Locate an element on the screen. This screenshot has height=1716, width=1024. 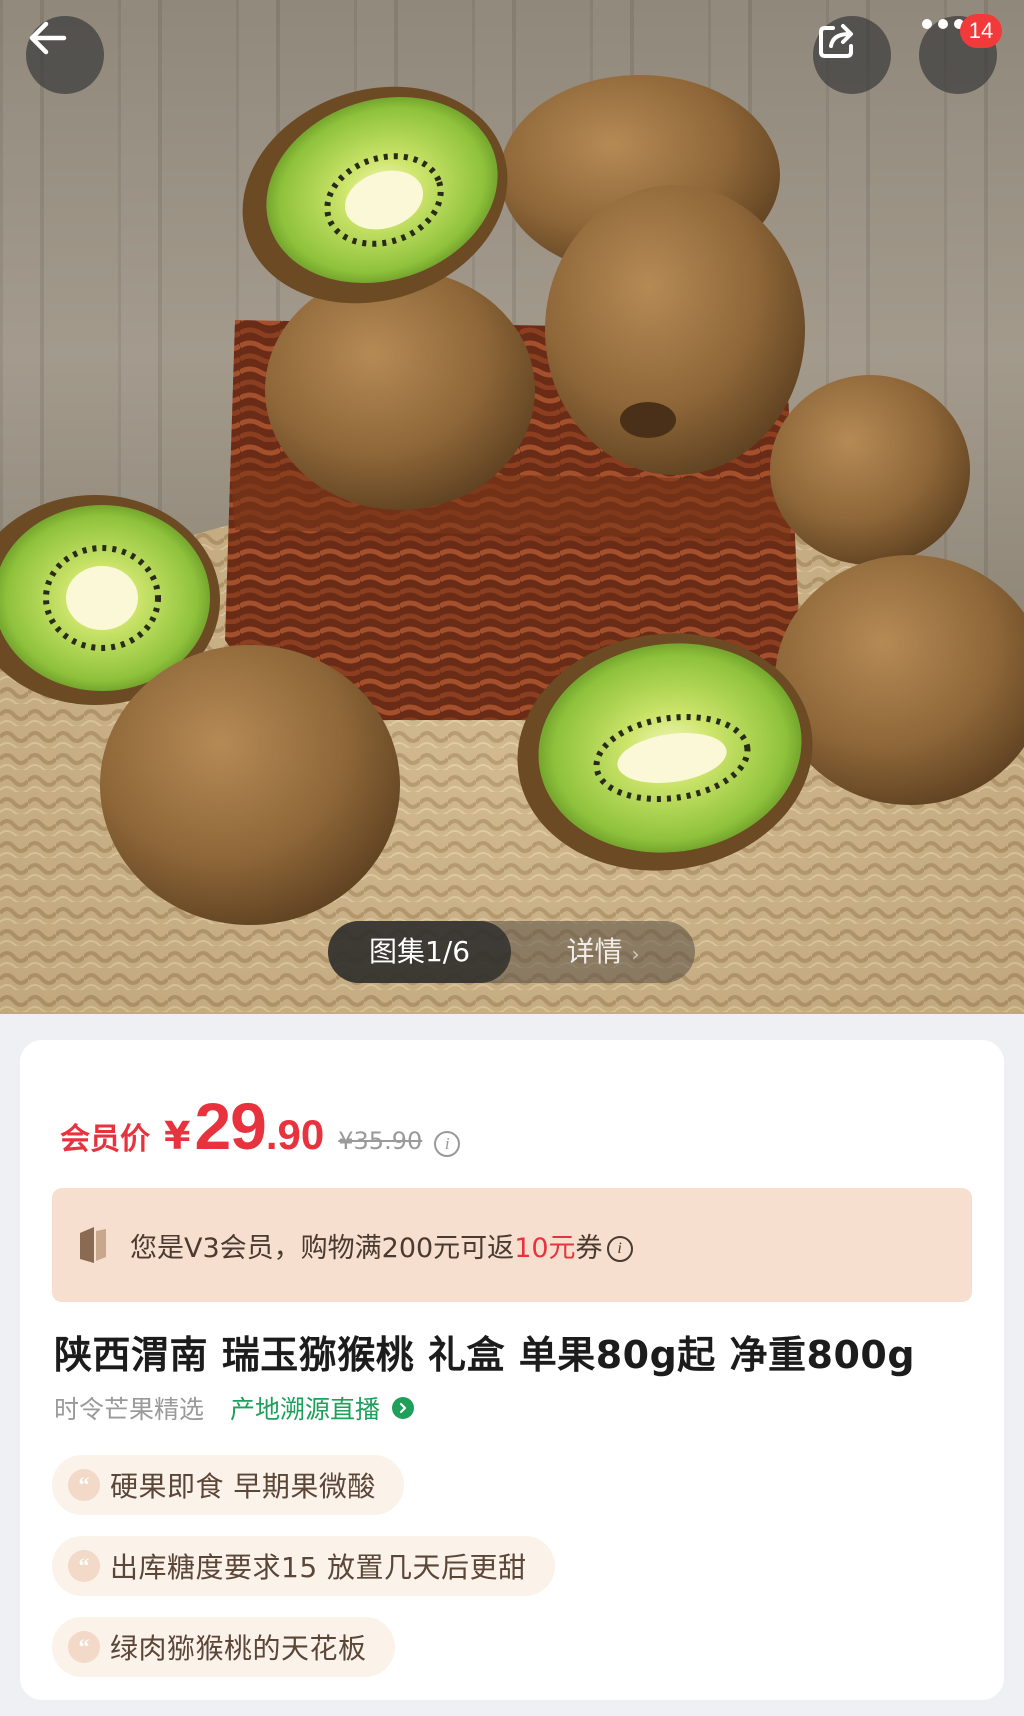
gallery-switcher: 图集1/6 详情 › is located at coordinates (511, 952).